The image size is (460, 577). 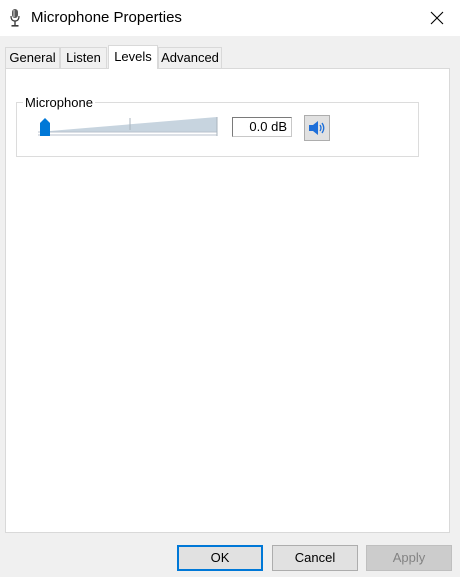 I want to click on tab-levels: Levels, so click(x=133, y=57).